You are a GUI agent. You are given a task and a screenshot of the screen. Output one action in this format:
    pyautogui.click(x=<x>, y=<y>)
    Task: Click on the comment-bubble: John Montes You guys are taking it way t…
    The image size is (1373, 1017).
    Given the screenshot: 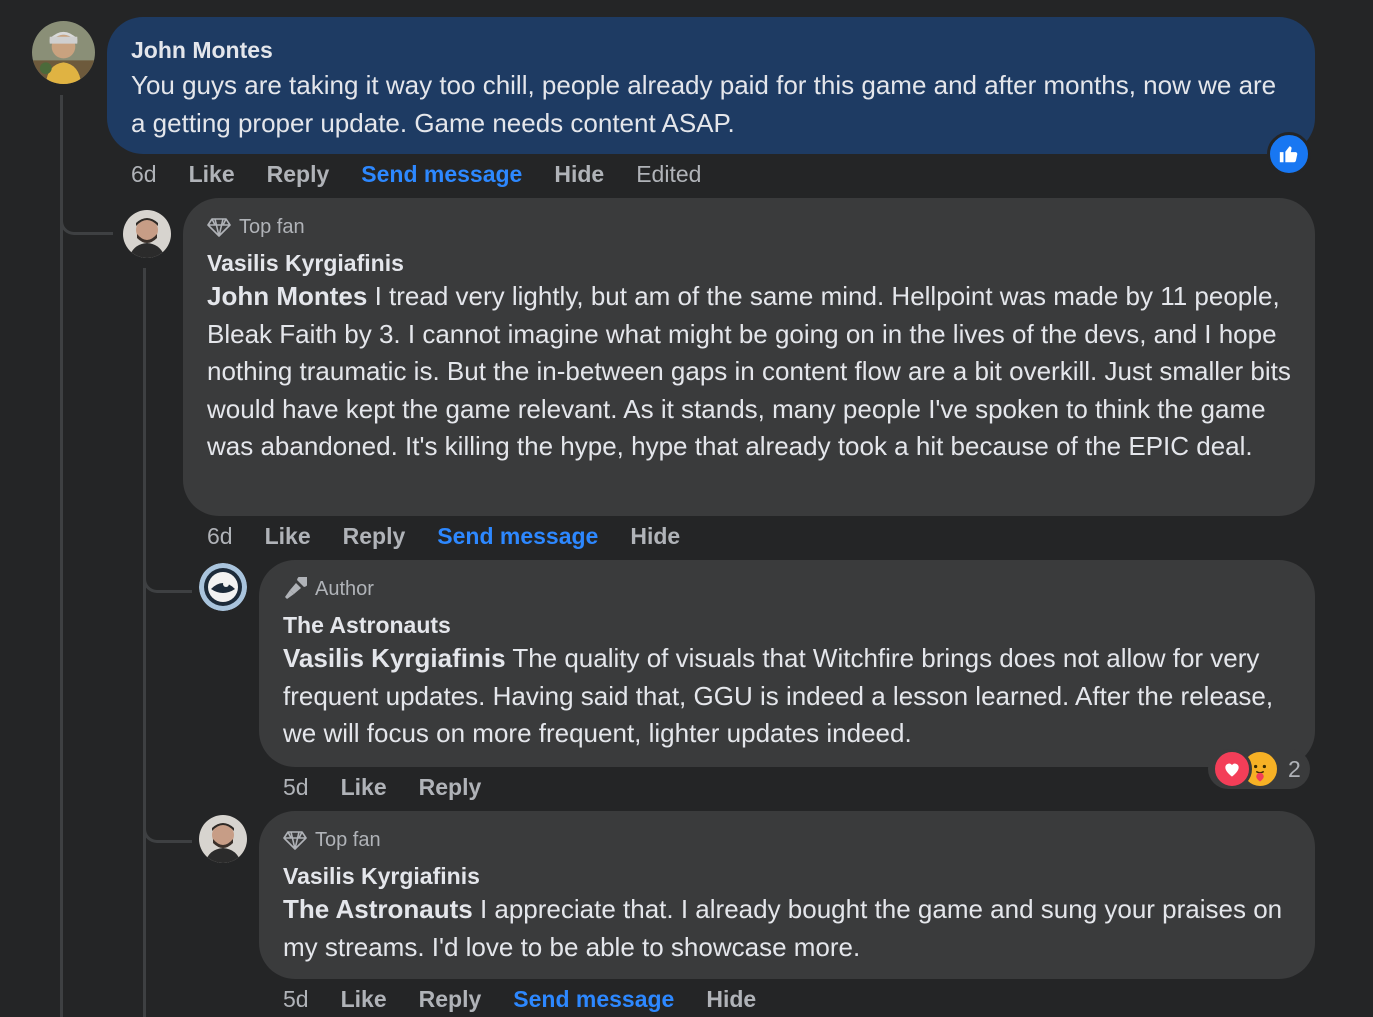 What is the action you would take?
    pyautogui.click(x=711, y=85)
    